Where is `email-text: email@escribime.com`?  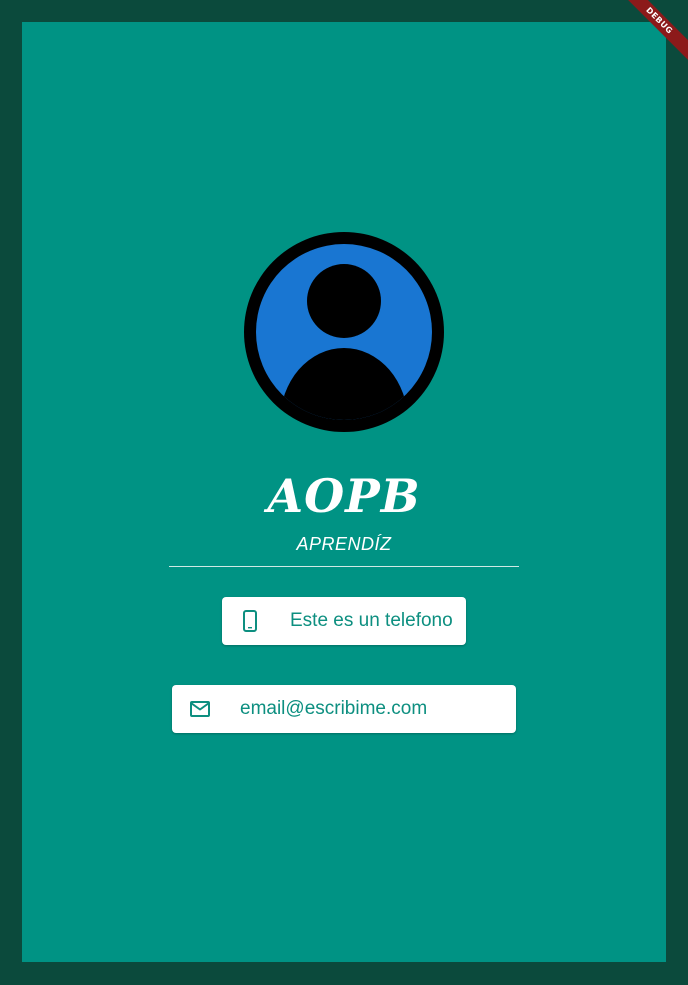
email-text: email@escribime.com is located at coordinates (334, 708).